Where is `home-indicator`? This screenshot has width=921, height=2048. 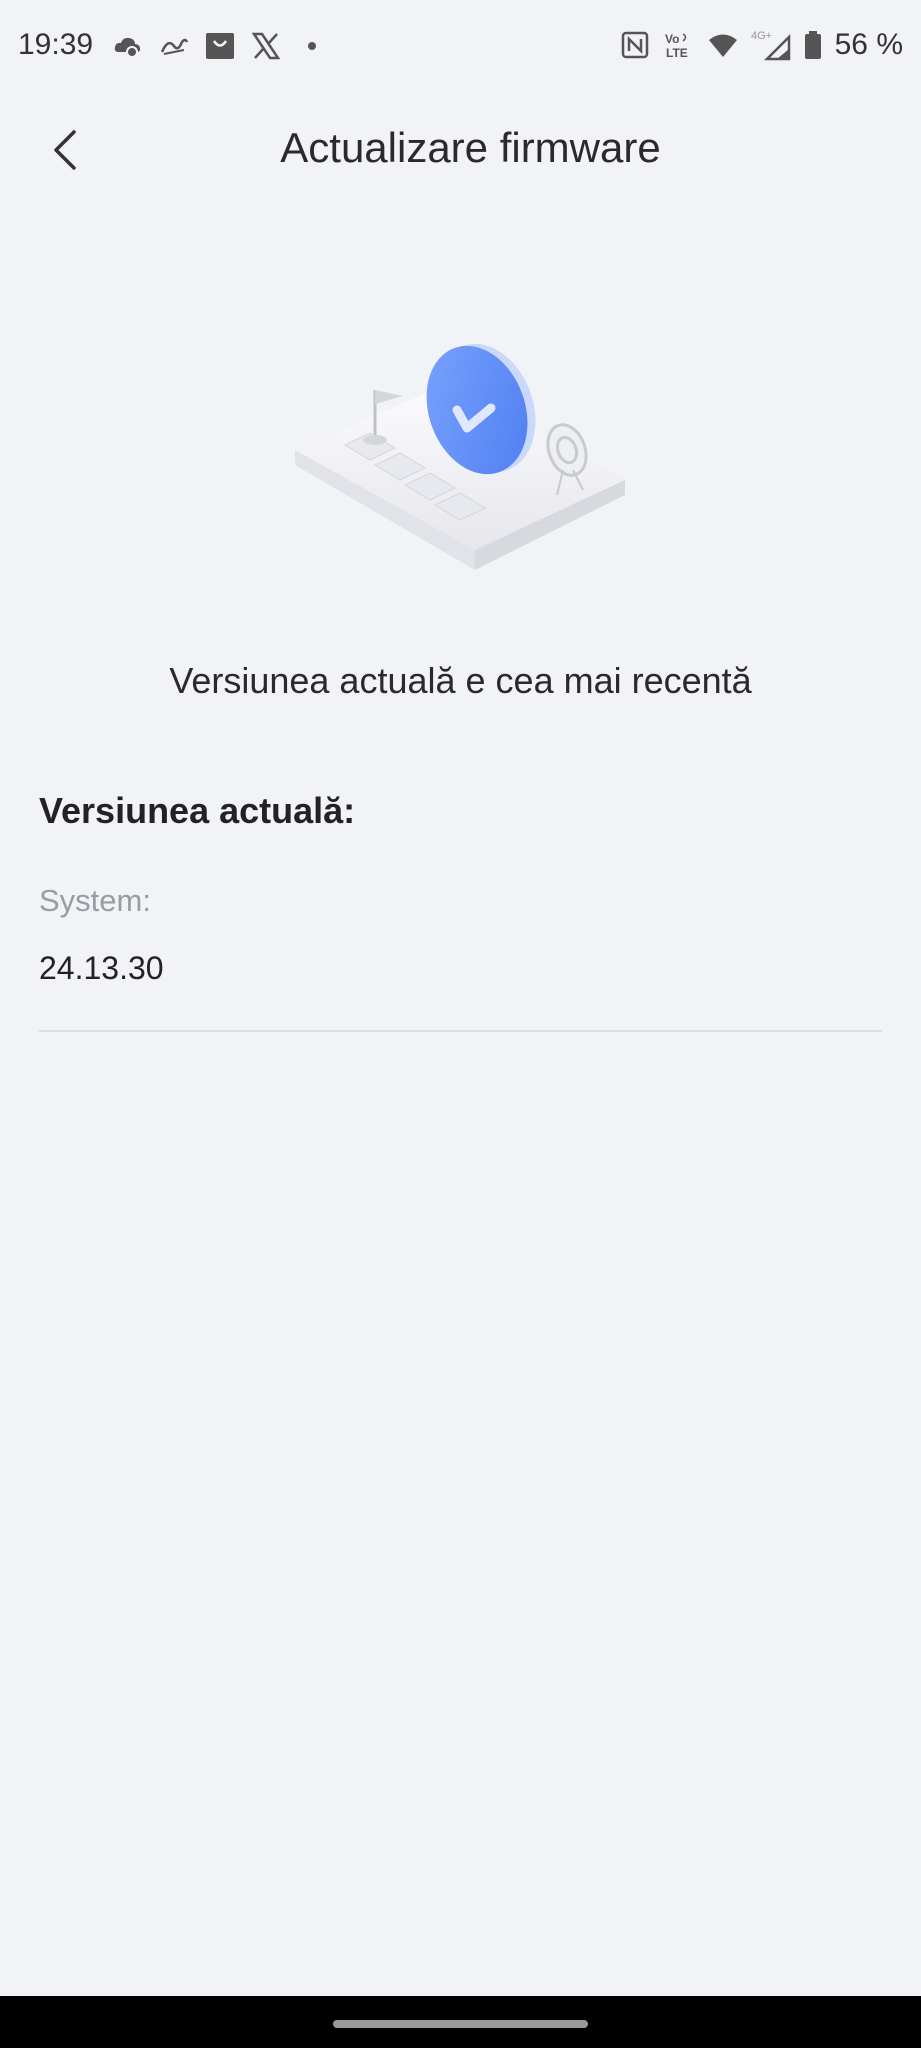 home-indicator is located at coordinates (460, 2024).